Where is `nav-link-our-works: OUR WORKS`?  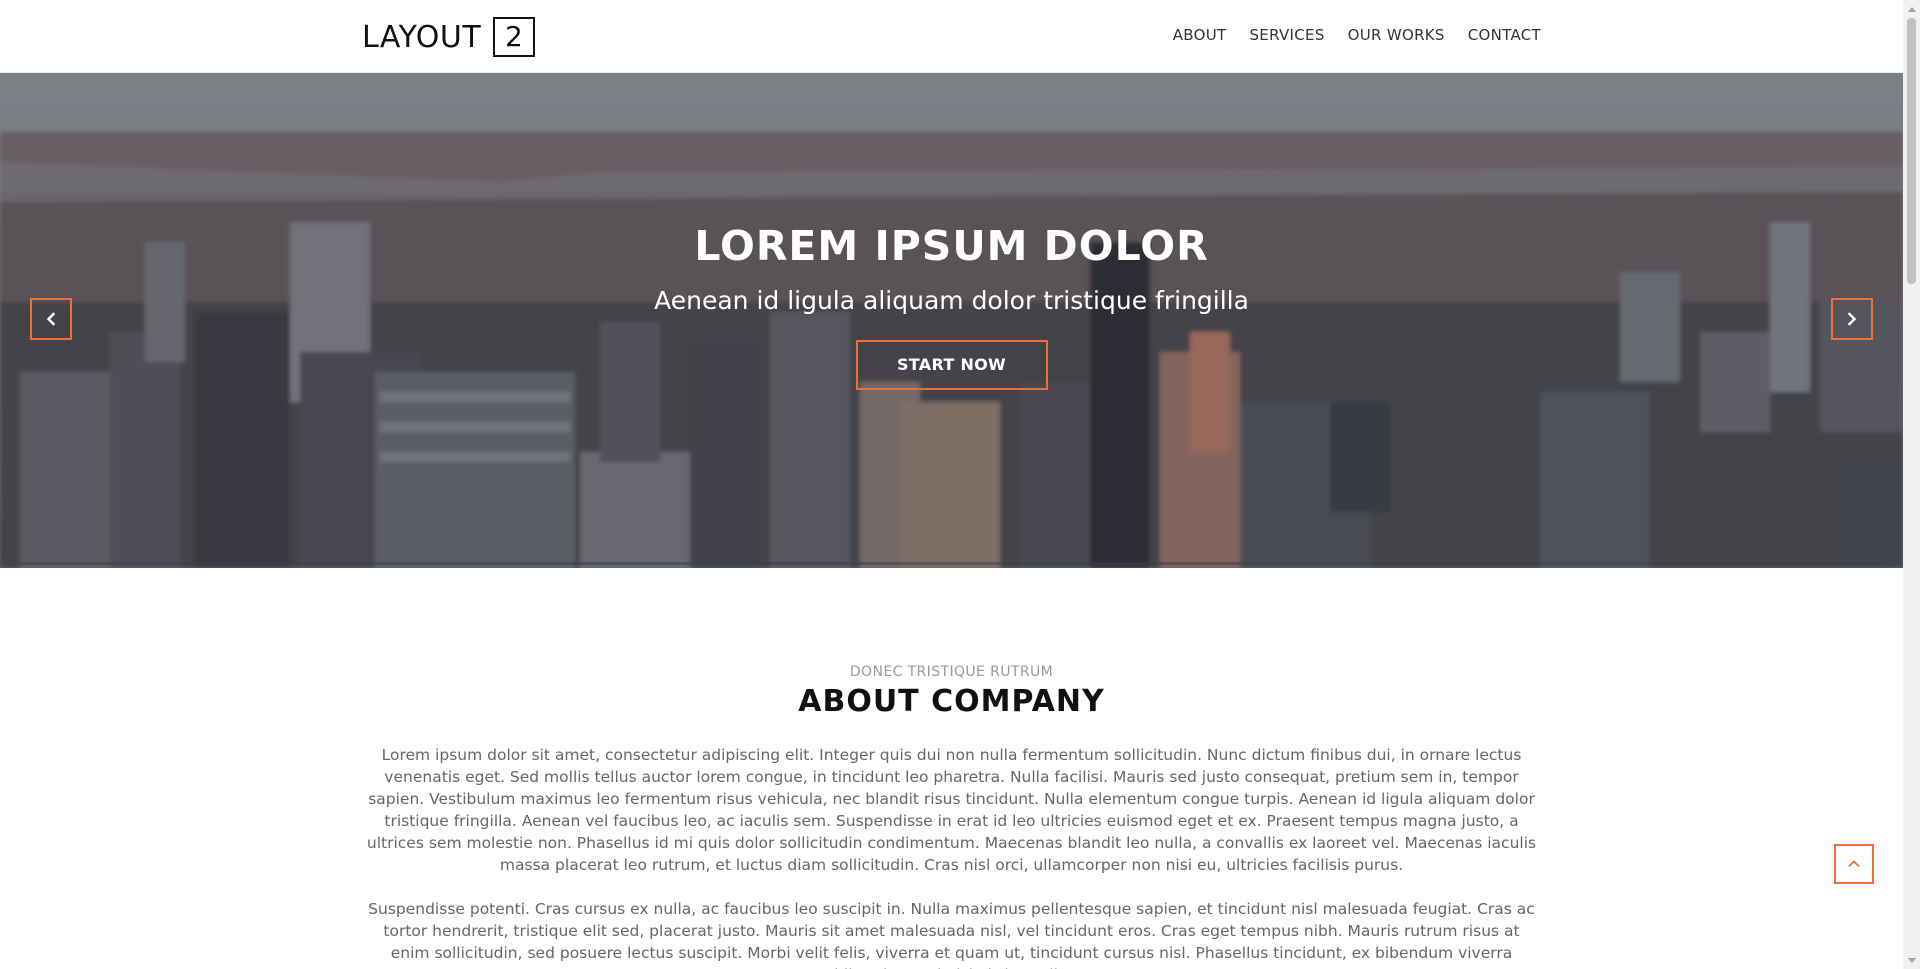 nav-link-our-works: OUR WORKS is located at coordinates (1396, 35).